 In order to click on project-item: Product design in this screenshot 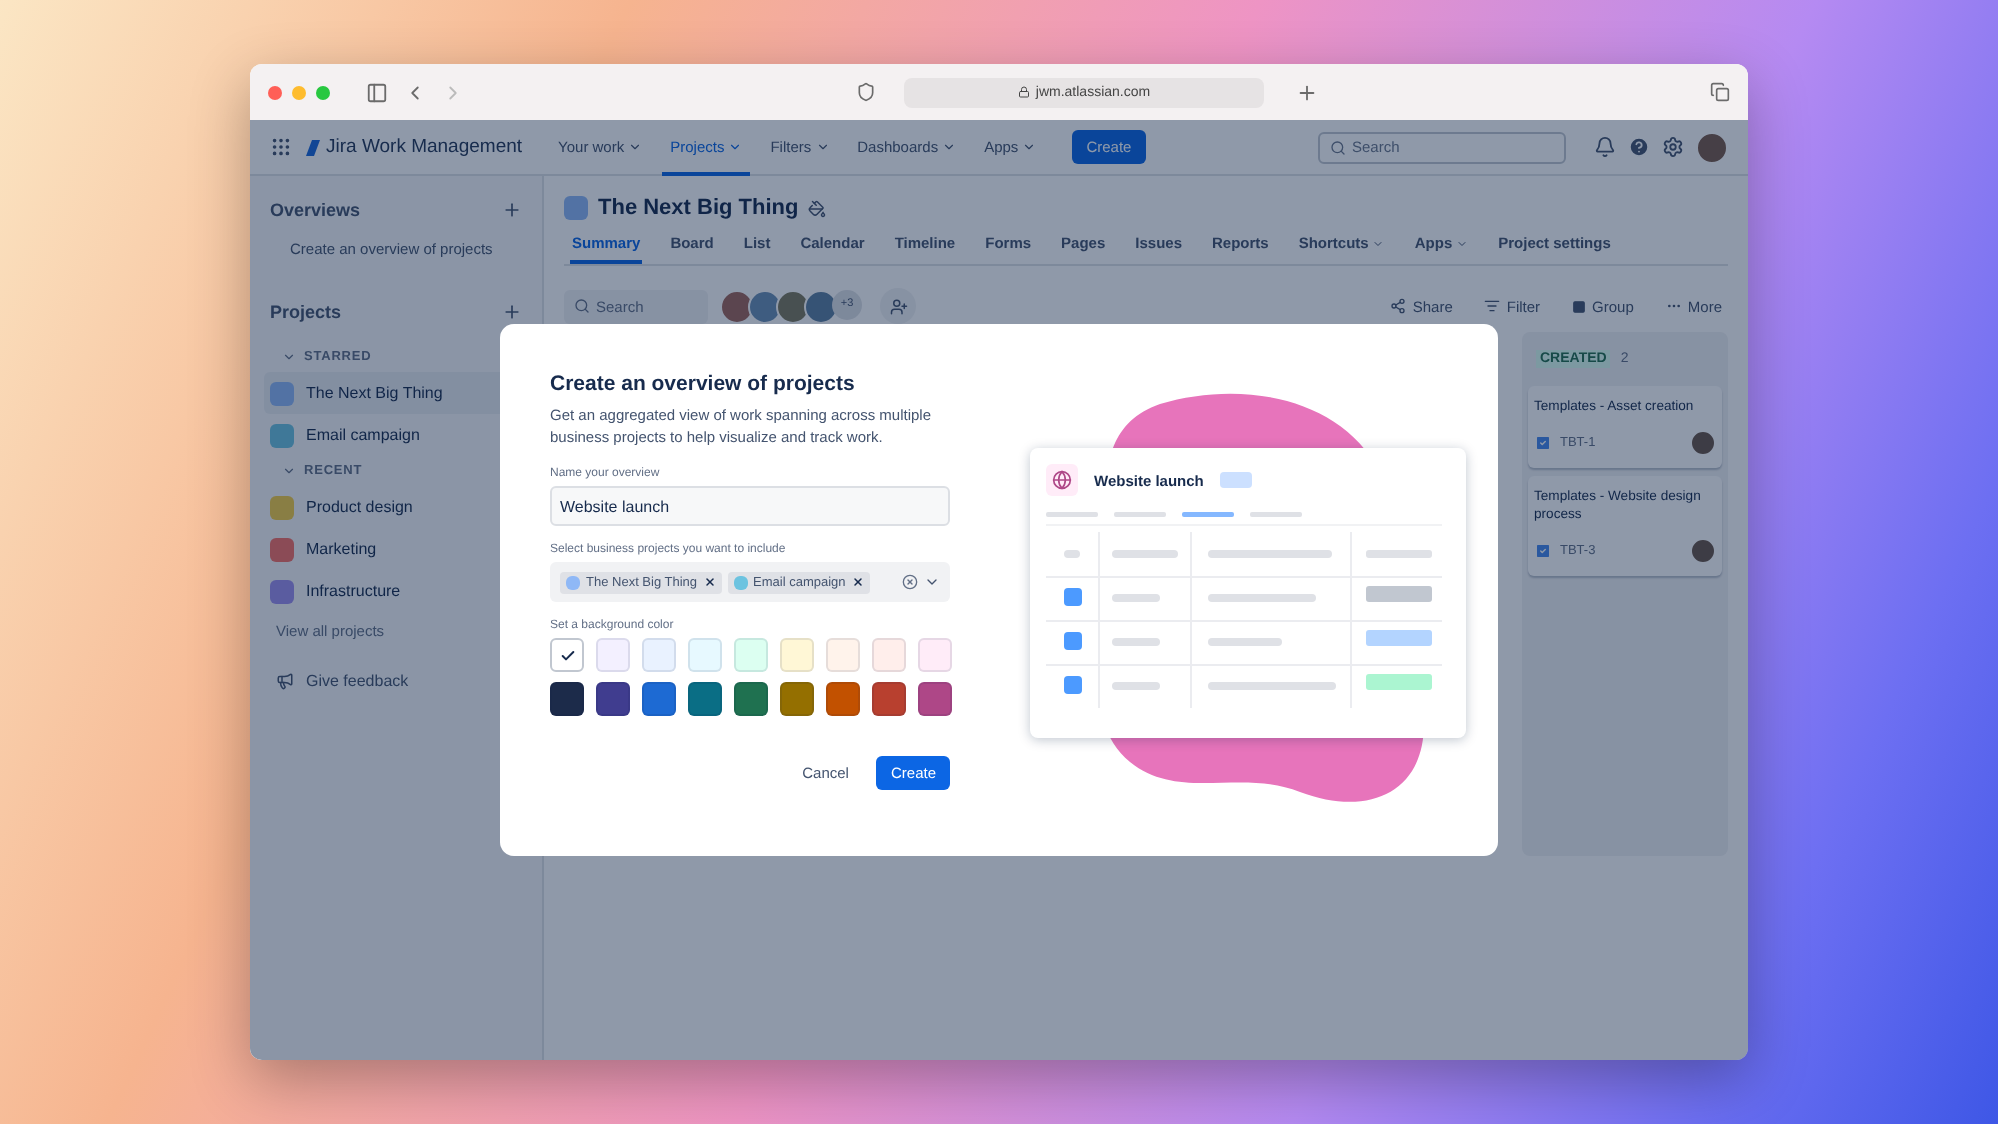, I will do `click(403, 507)`.